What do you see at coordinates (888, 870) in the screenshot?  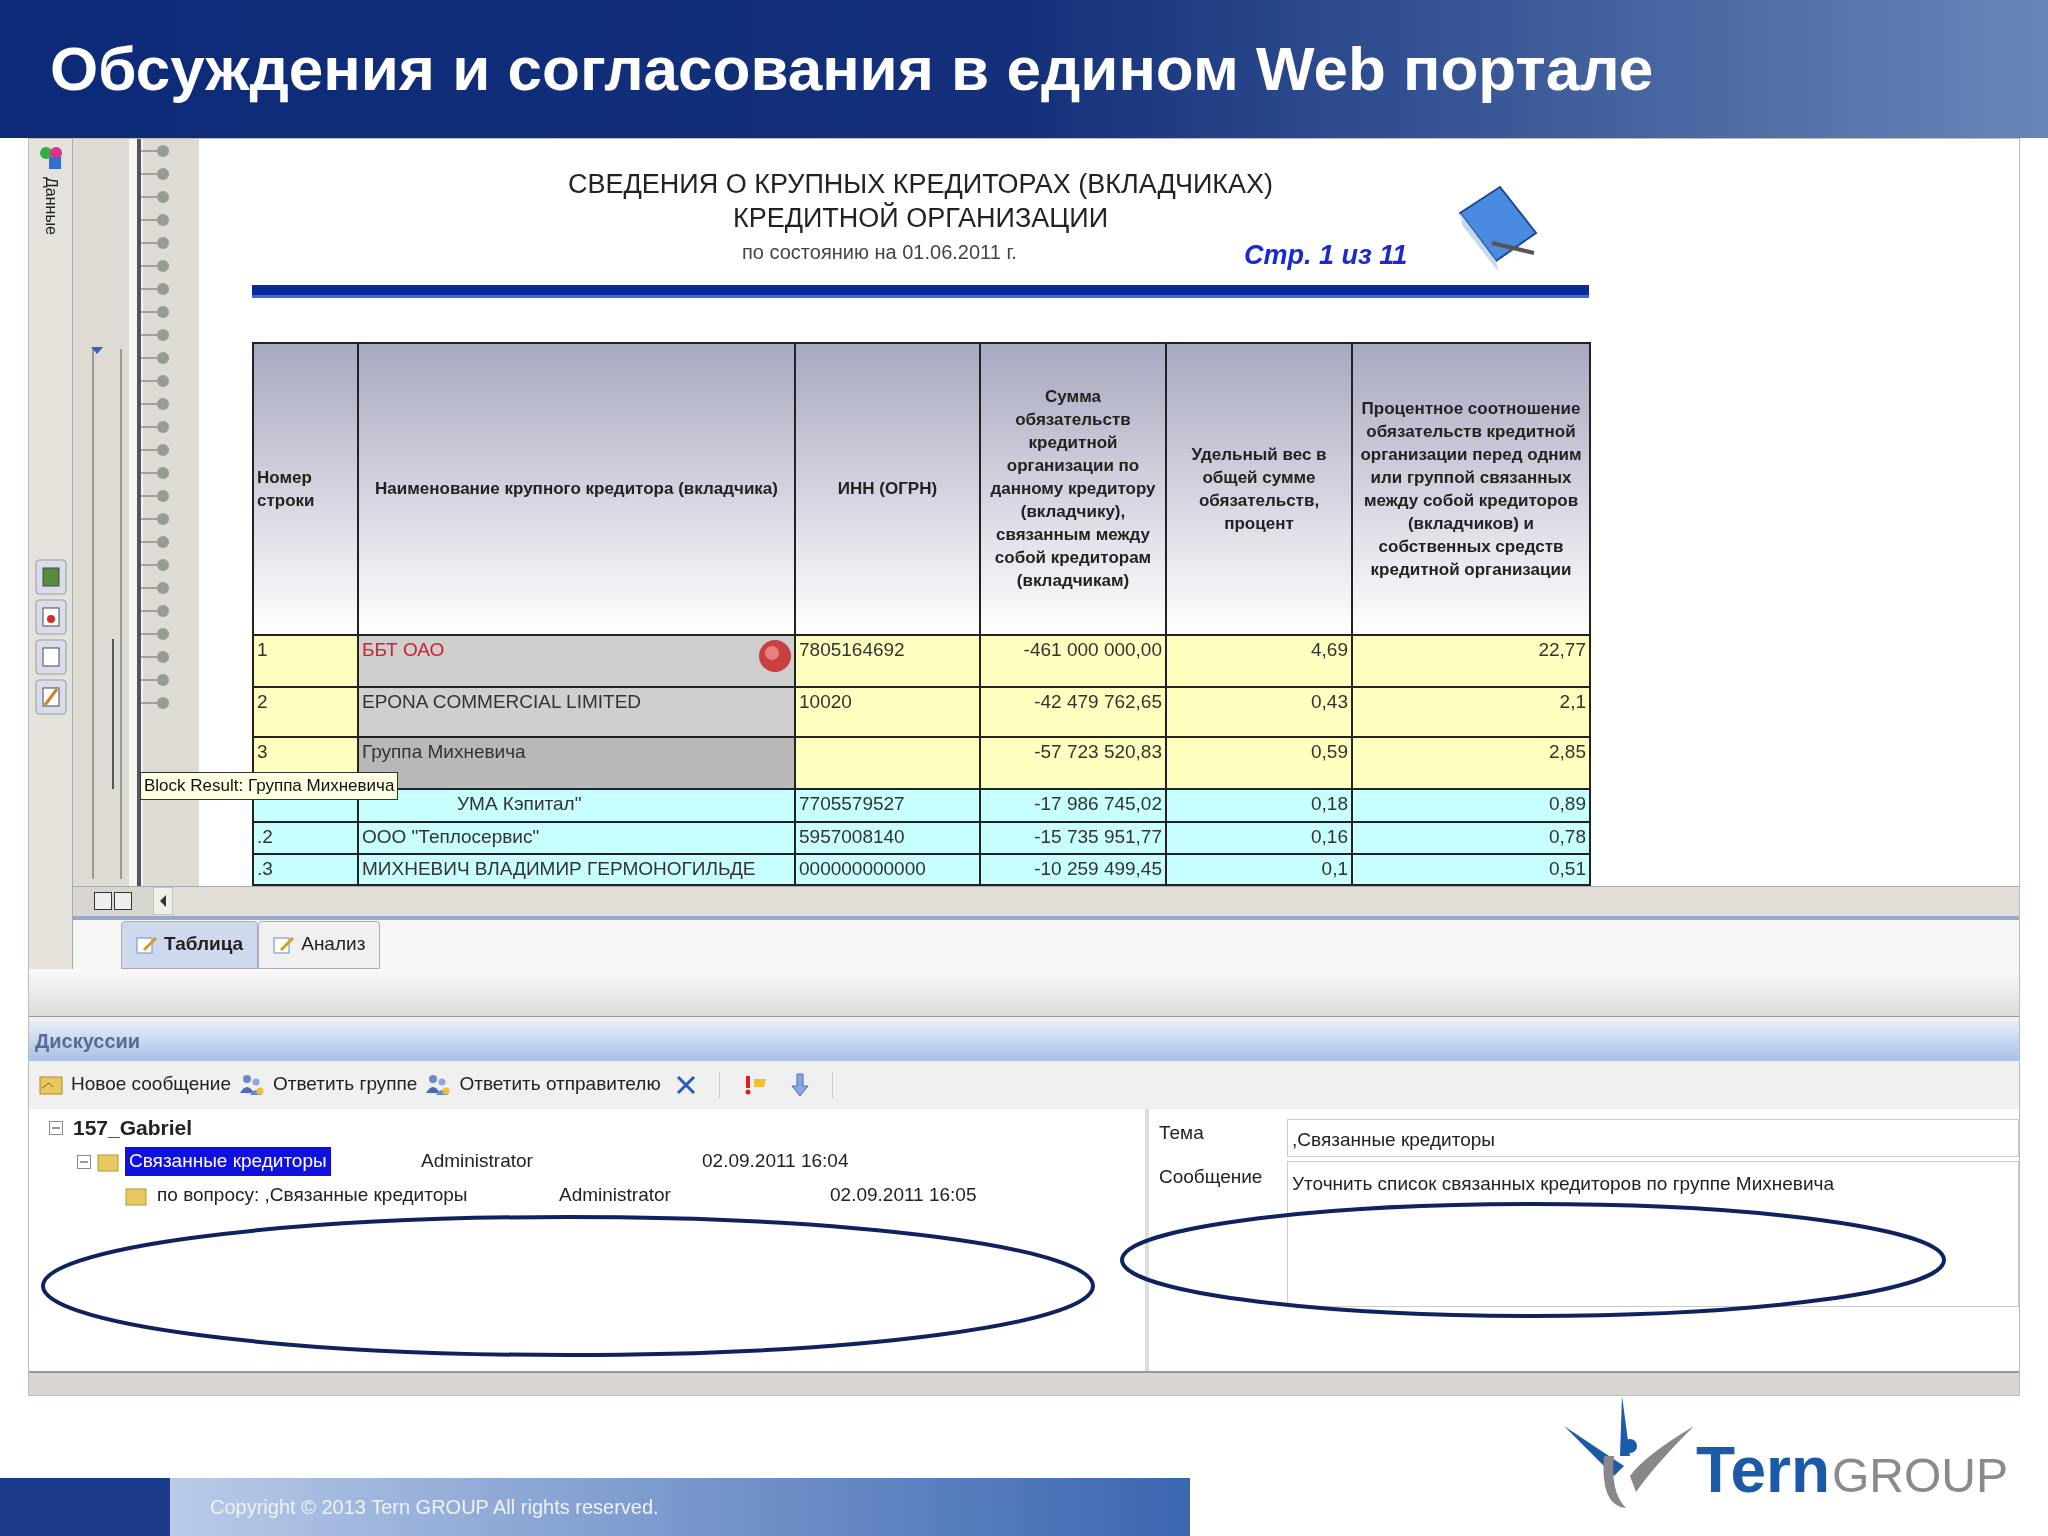 I see `table-cell: 000000000000` at bounding box center [888, 870].